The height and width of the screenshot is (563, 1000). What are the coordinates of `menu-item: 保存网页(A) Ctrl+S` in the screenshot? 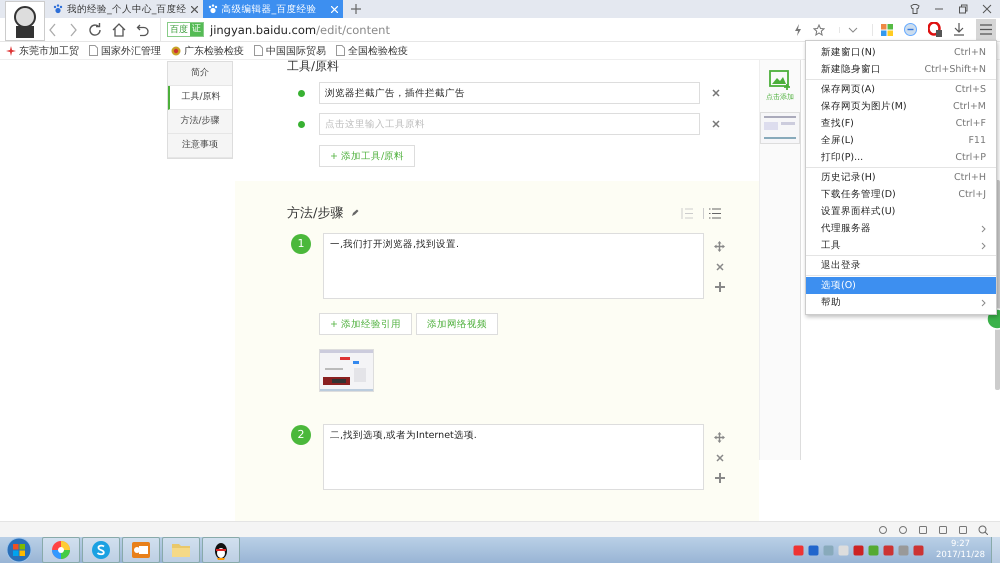 It's located at (901, 89).